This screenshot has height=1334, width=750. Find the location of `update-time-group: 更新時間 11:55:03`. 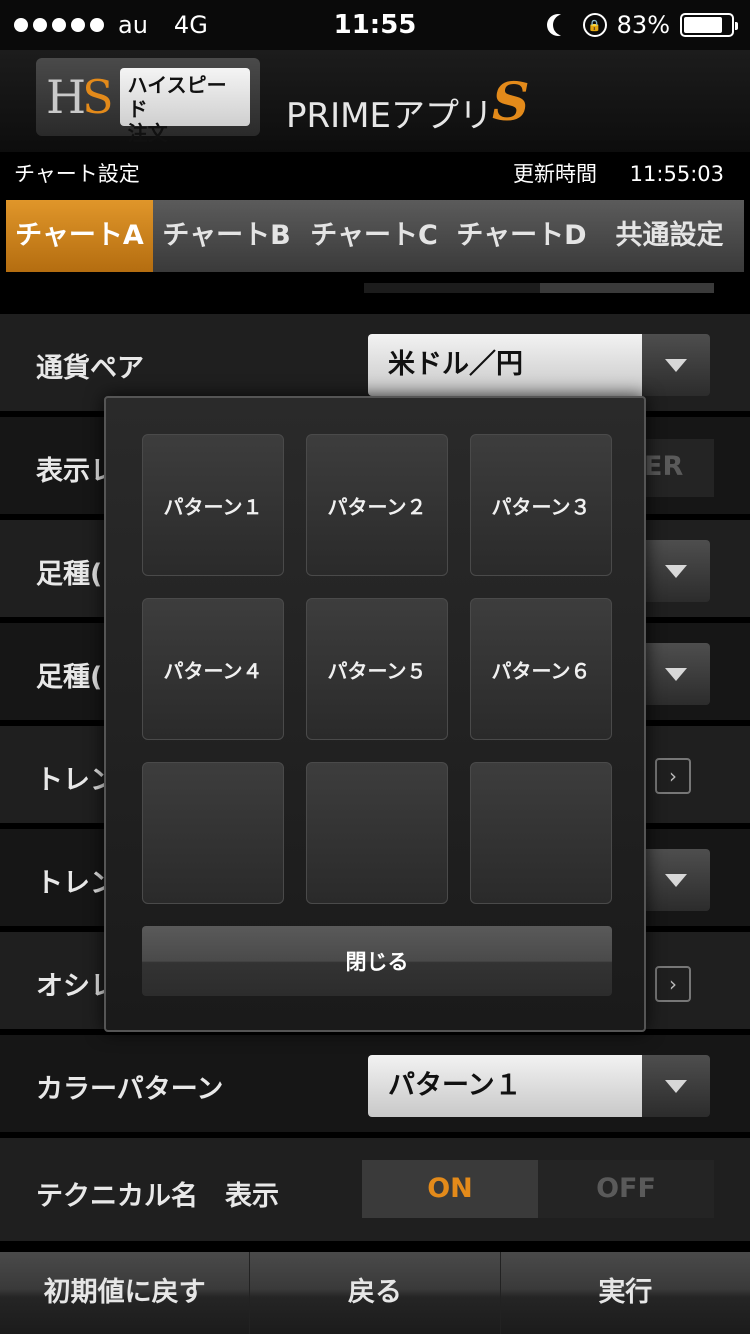

update-time-group: 更新時間 11:55:03 is located at coordinates (605, 173).